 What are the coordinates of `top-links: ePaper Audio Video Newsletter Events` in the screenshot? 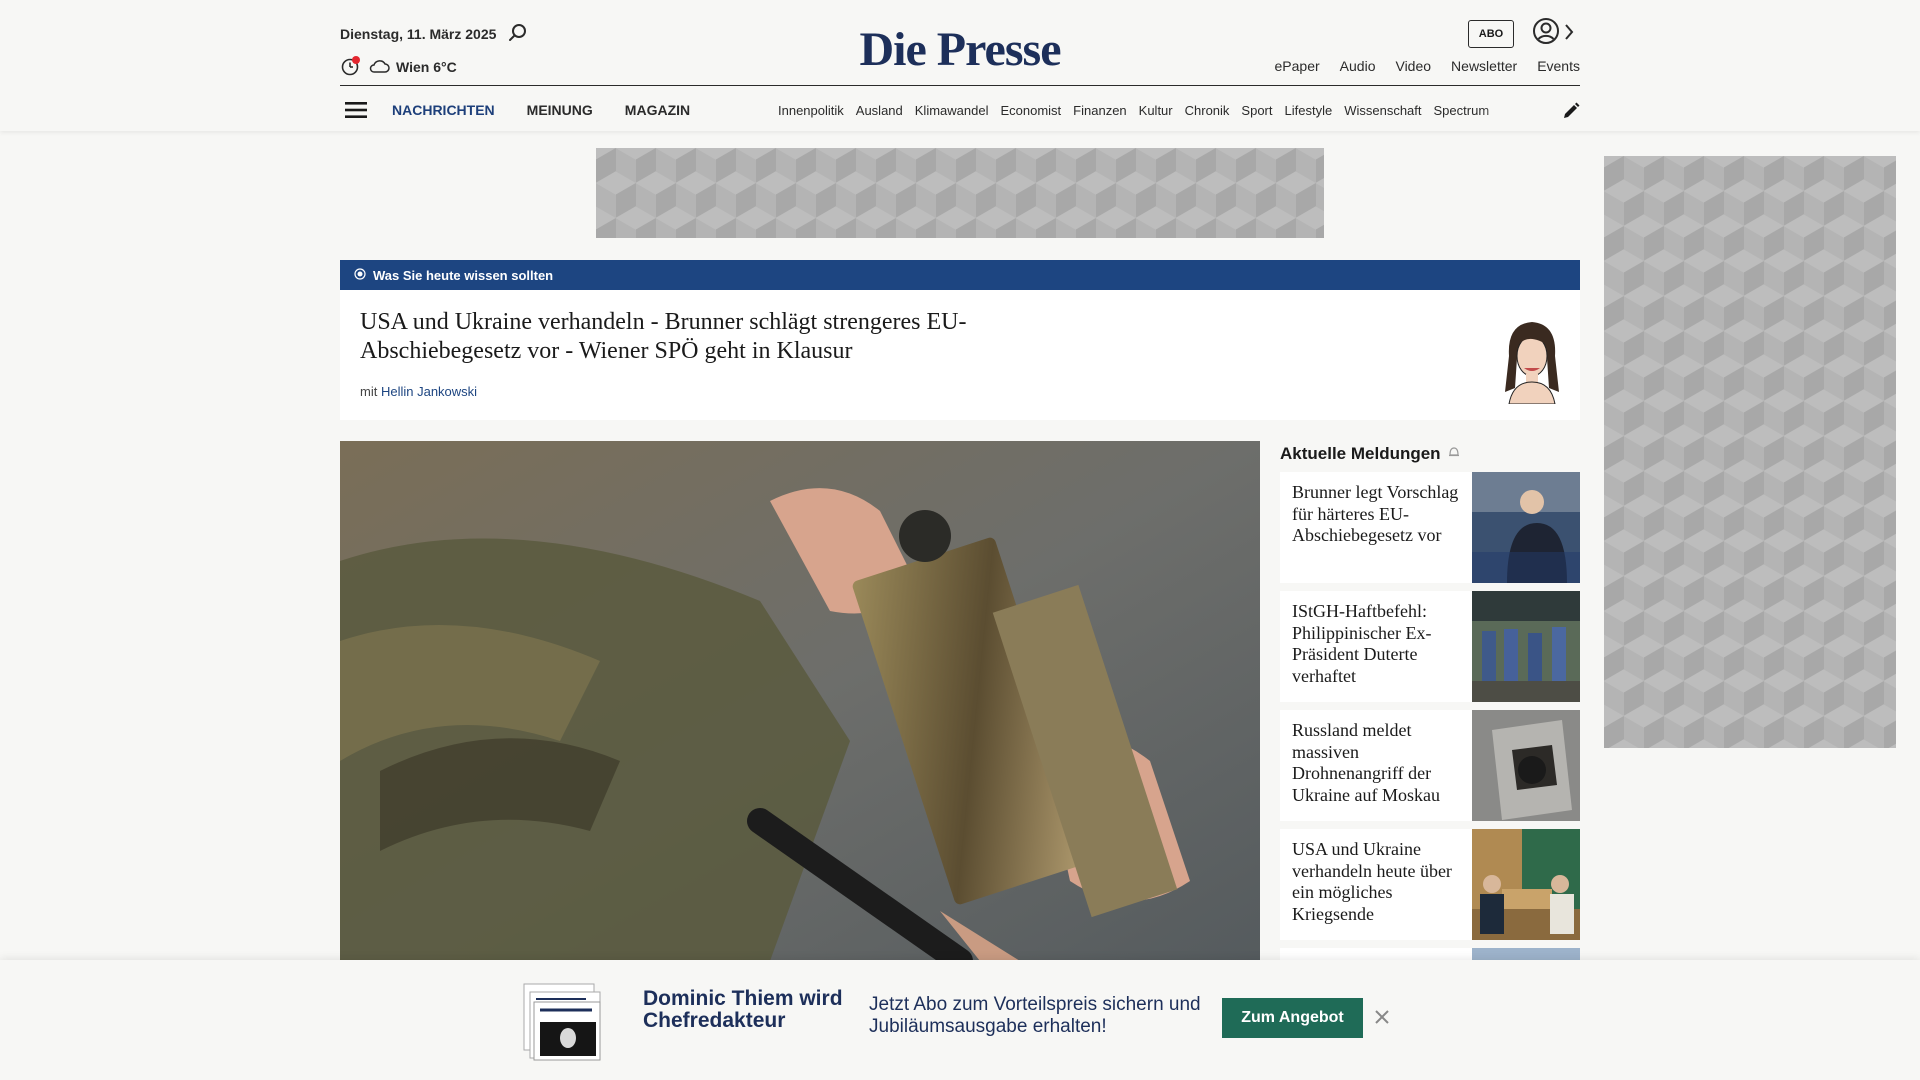 It's located at (1427, 66).